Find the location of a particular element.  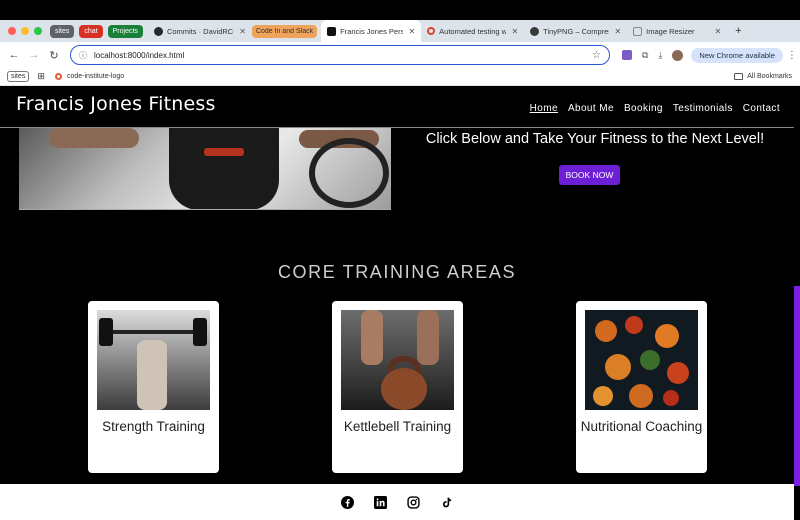

book-now-button: BOOK NOW is located at coordinates (589, 175).